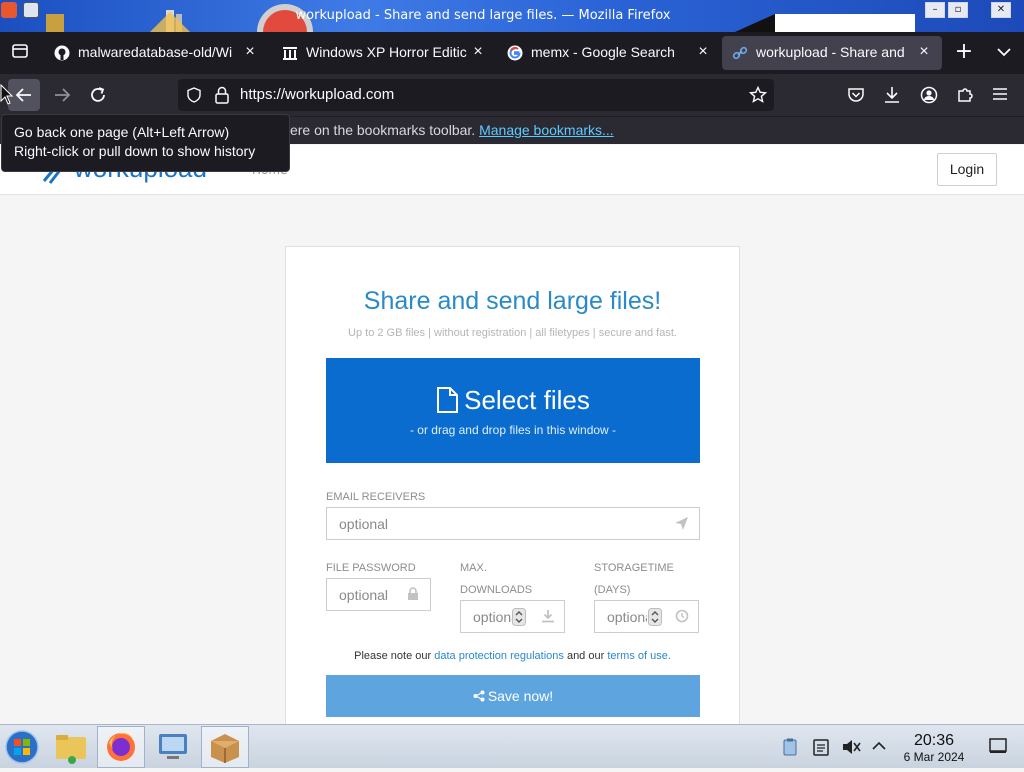 The width and height of the screenshot is (1024, 772). Describe the element at coordinates (135, 151) in the screenshot. I see `tooltip-line-2: Right-click or pull down to show history` at that location.